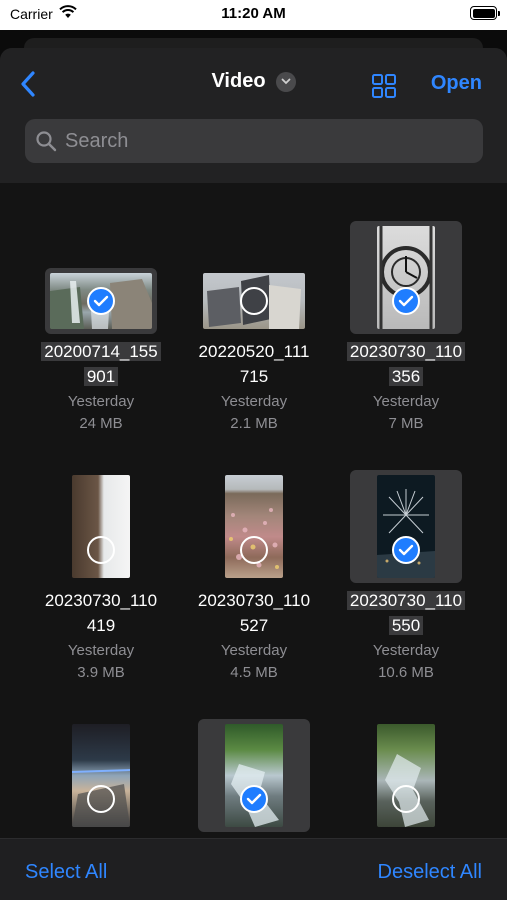  Describe the element at coordinates (254, 423) in the screenshot. I see `file-size: 2.1 MB` at that location.